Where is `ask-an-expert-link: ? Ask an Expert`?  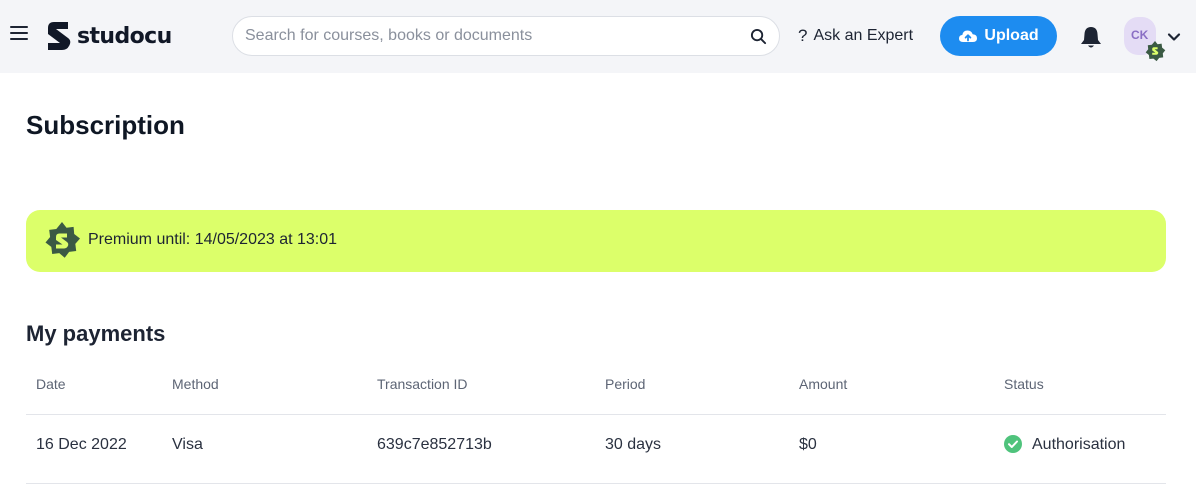
ask-an-expert-link: ? Ask an Expert is located at coordinates (855, 36).